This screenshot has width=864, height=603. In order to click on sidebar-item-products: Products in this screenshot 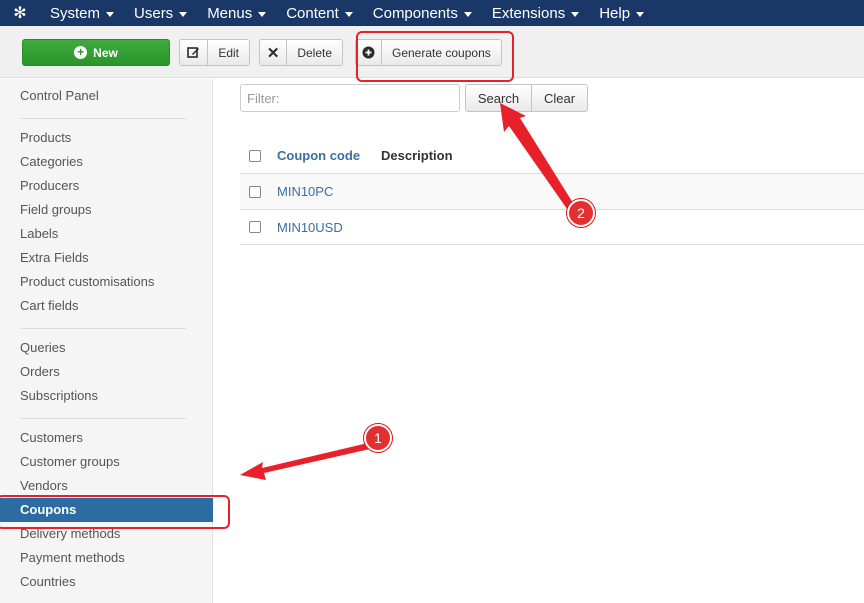, I will do `click(106, 138)`.